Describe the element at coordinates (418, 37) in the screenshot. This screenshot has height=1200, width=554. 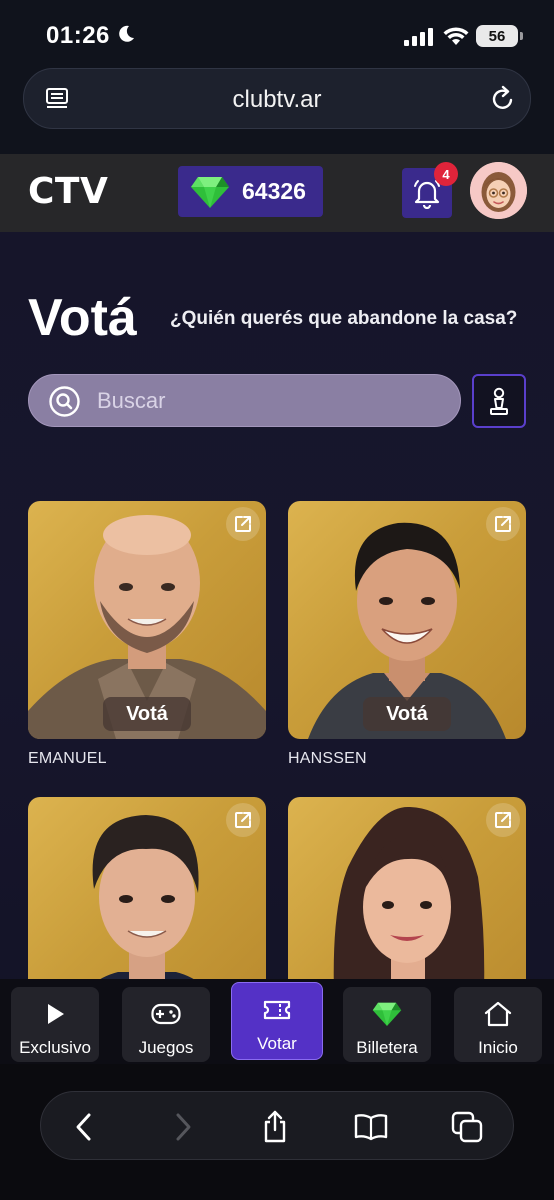
I see `signal-icon` at that location.